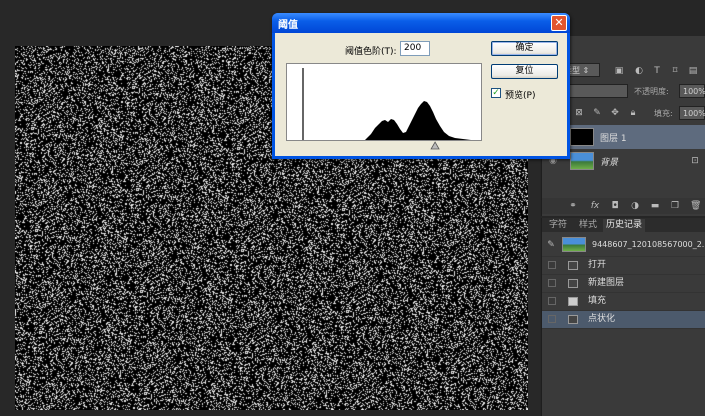 The height and width of the screenshot is (416, 705). Describe the element at coordinates (595, 206) in the screenshot. I see `fx-icon: fx` at that location.